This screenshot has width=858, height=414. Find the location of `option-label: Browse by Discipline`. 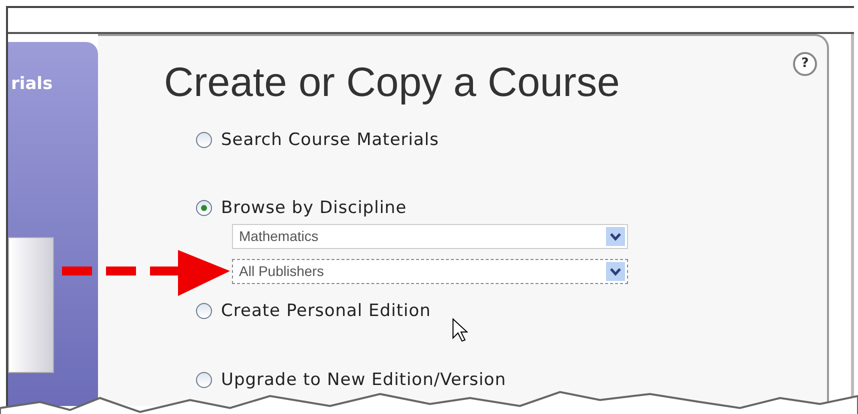

option-label: Browse by Discipline is located at coordinates (314, 208).